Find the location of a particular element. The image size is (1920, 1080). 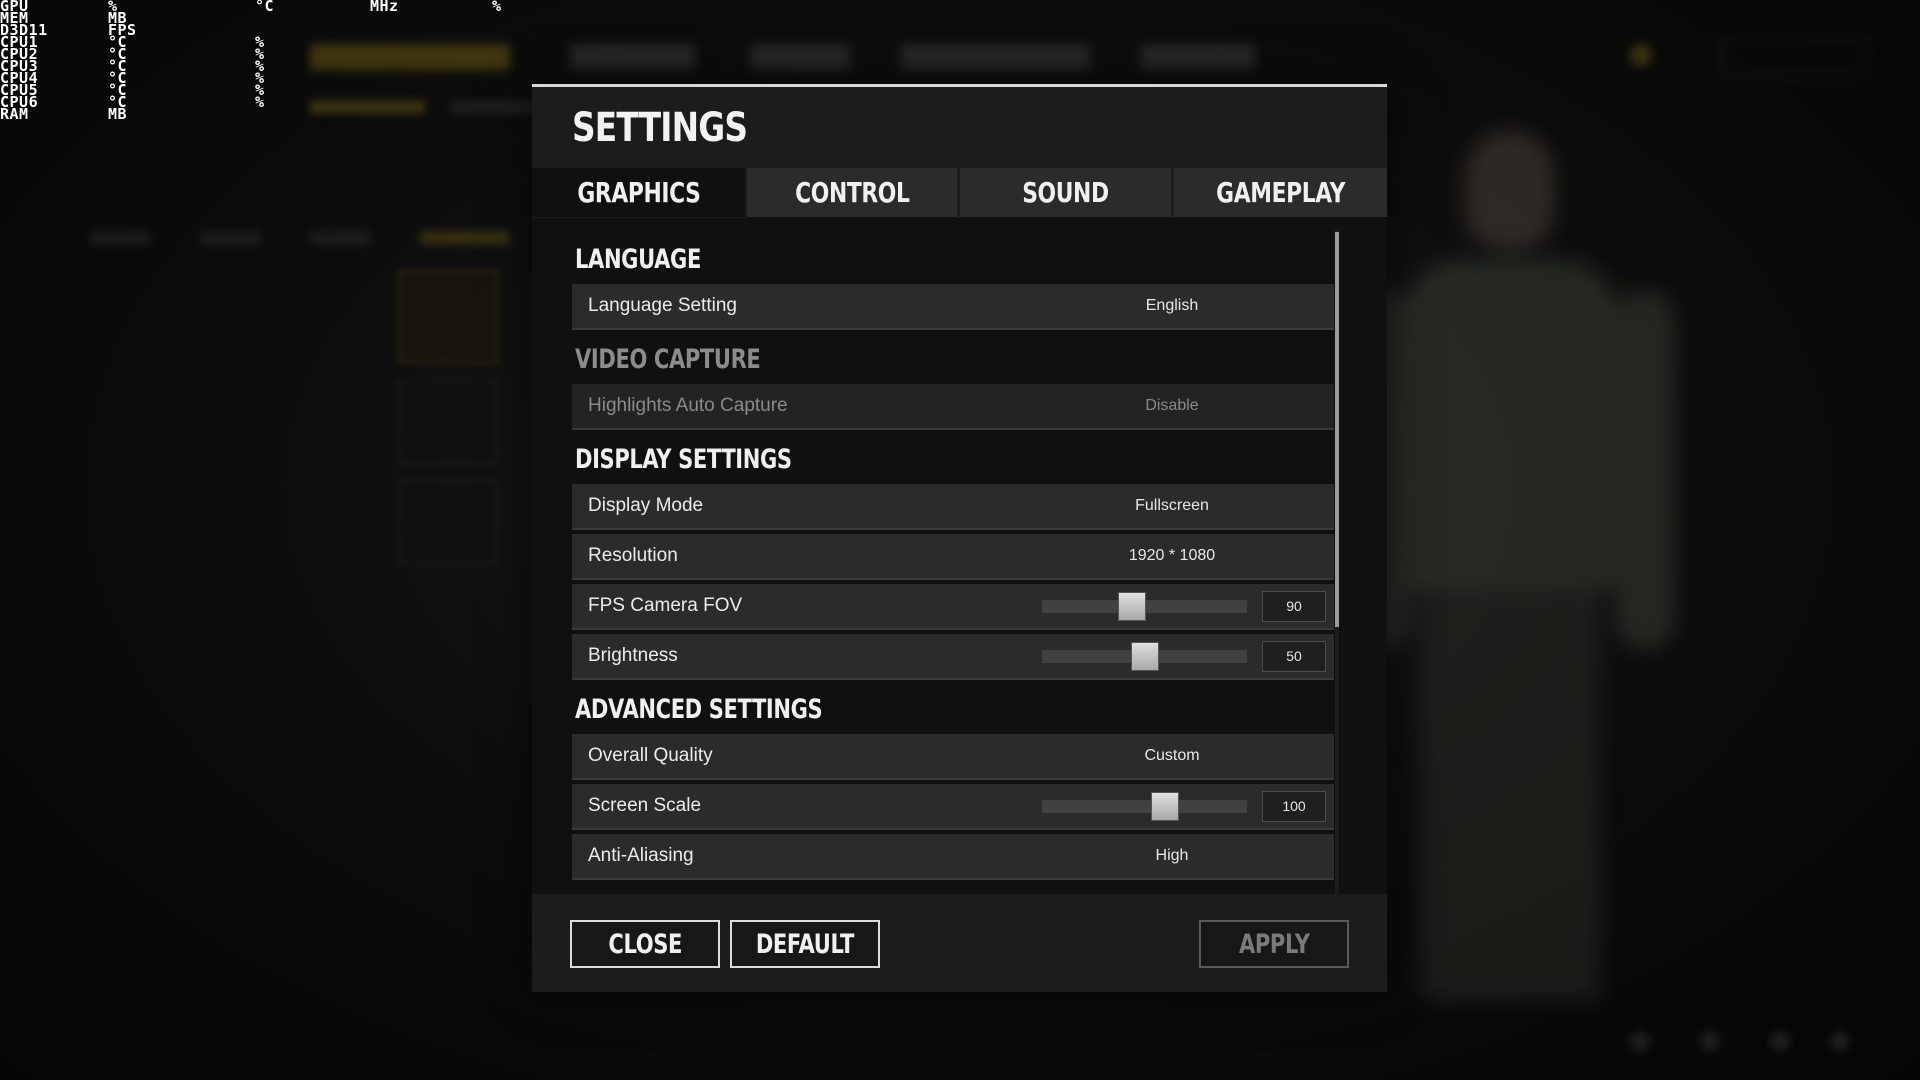

setting-row-screen-scale: Screen Scale 100 is located at coordinates (953, 807).